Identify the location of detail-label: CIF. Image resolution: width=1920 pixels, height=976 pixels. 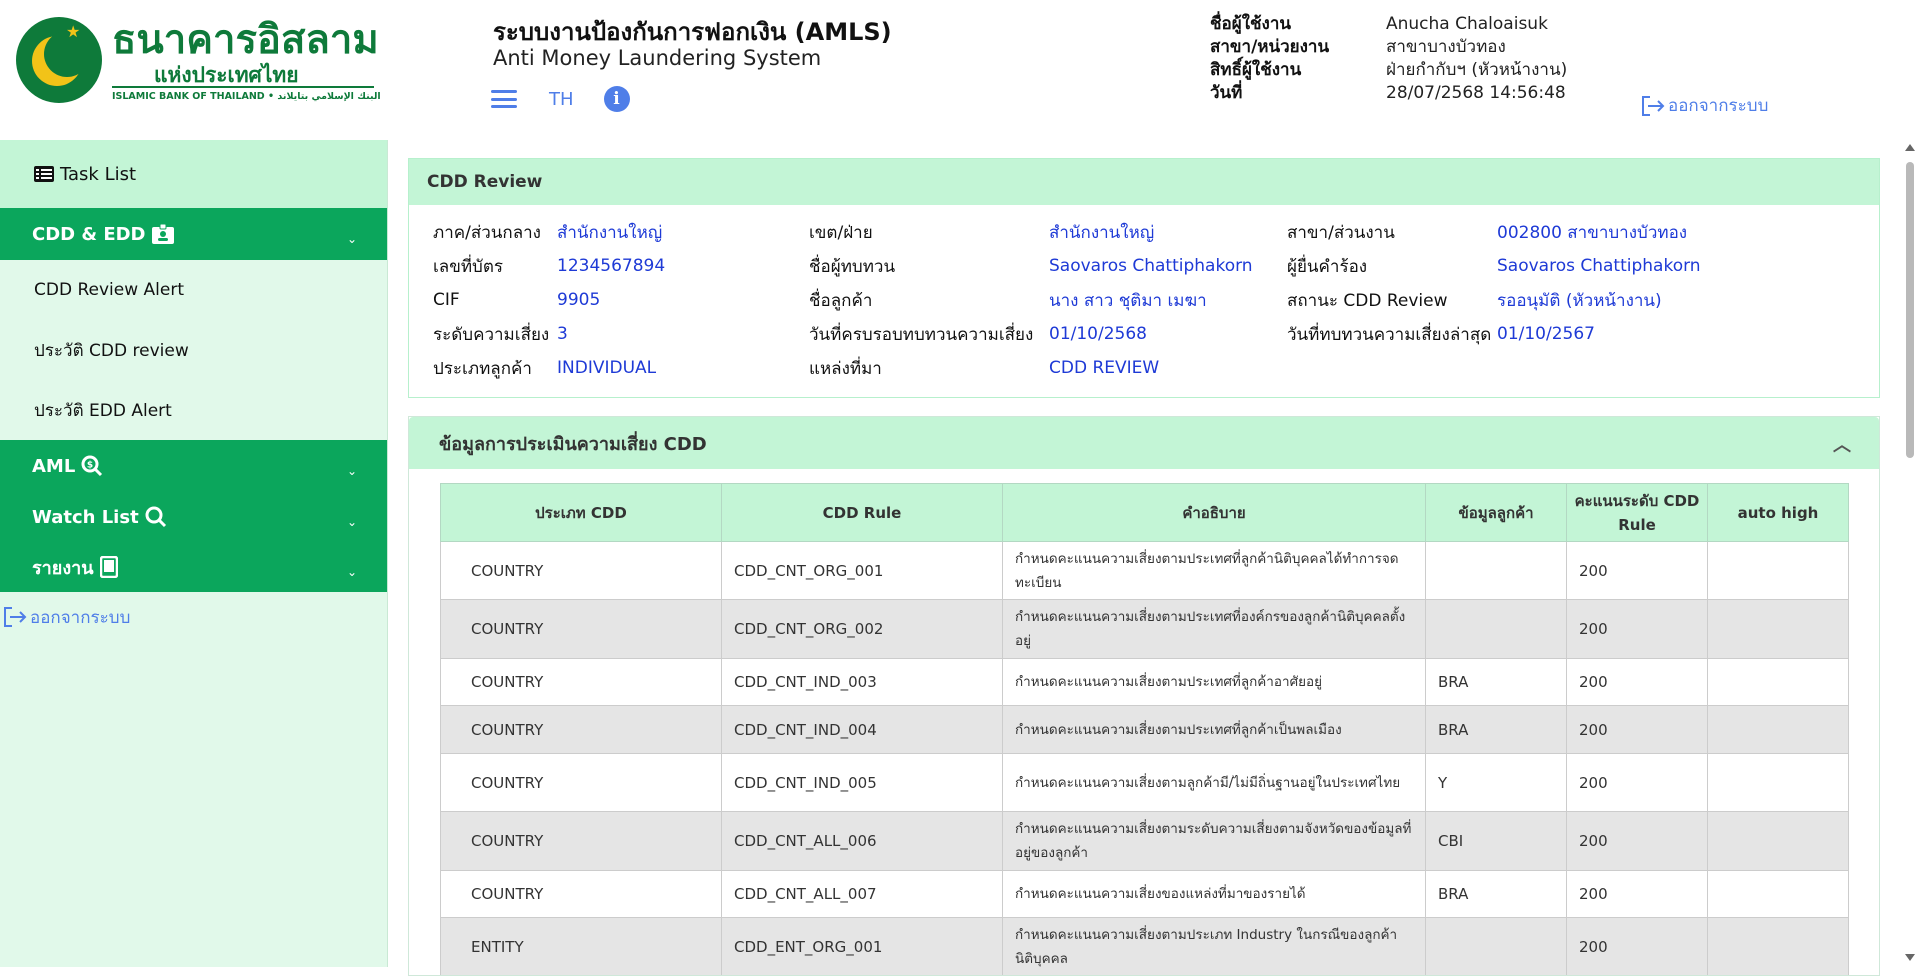
(446, 300).